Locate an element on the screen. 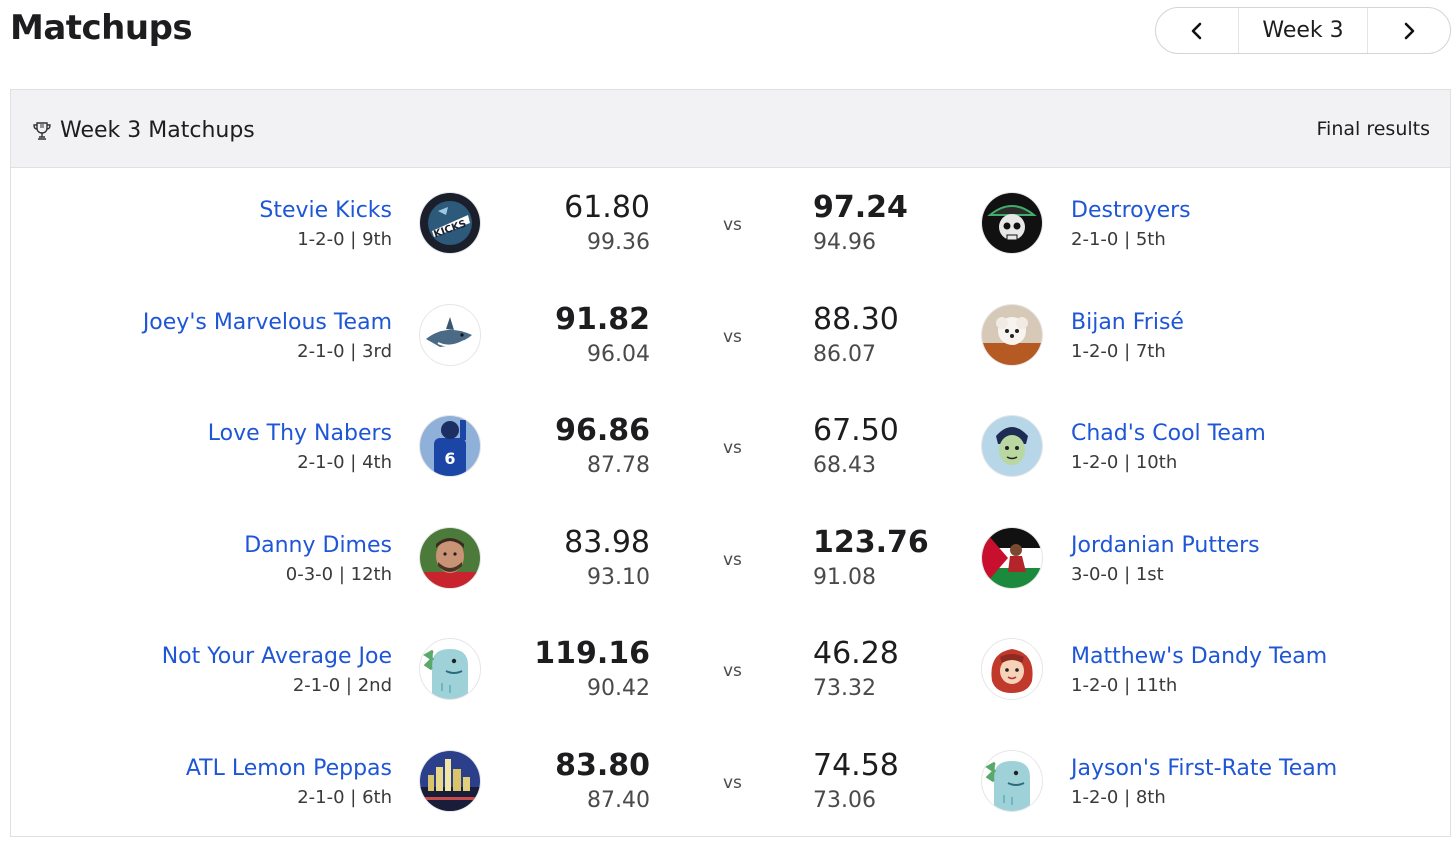 The height and width of the screenshot is (846, 1456). team-score: 88.30 is located at coordinates (856, 319).